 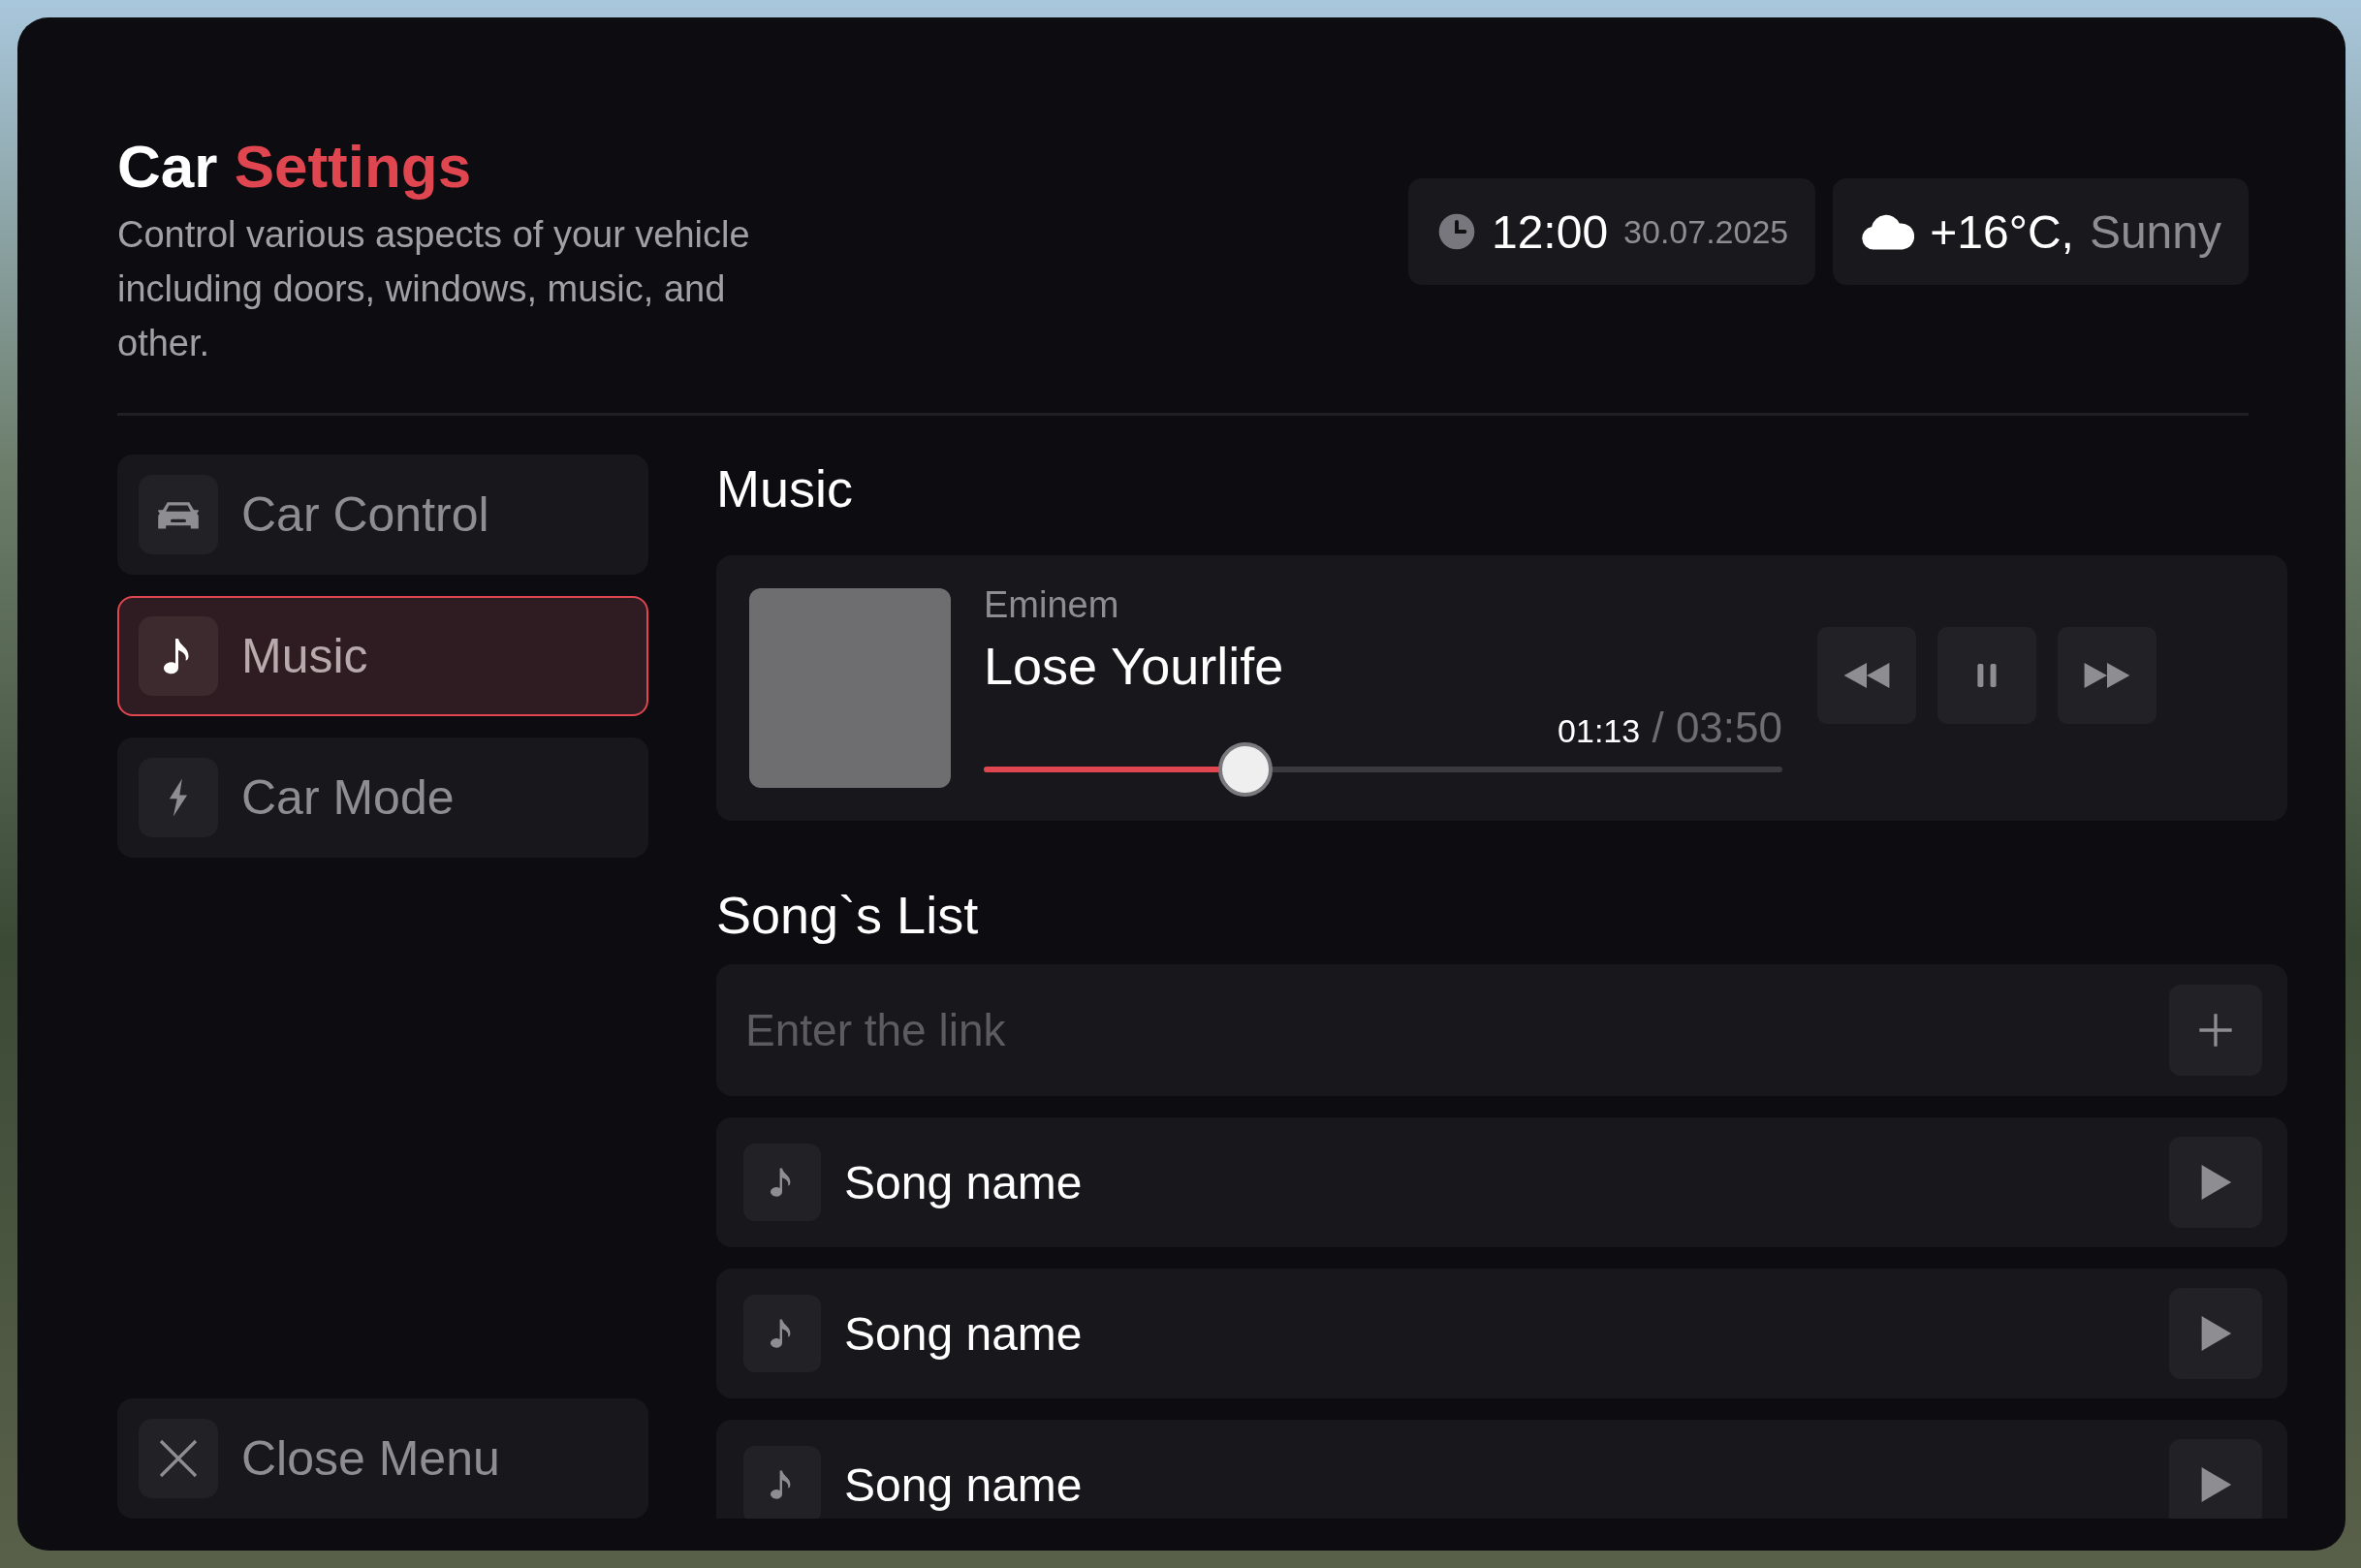 I want to click on rewind-button, so click(x=1866, y=676).